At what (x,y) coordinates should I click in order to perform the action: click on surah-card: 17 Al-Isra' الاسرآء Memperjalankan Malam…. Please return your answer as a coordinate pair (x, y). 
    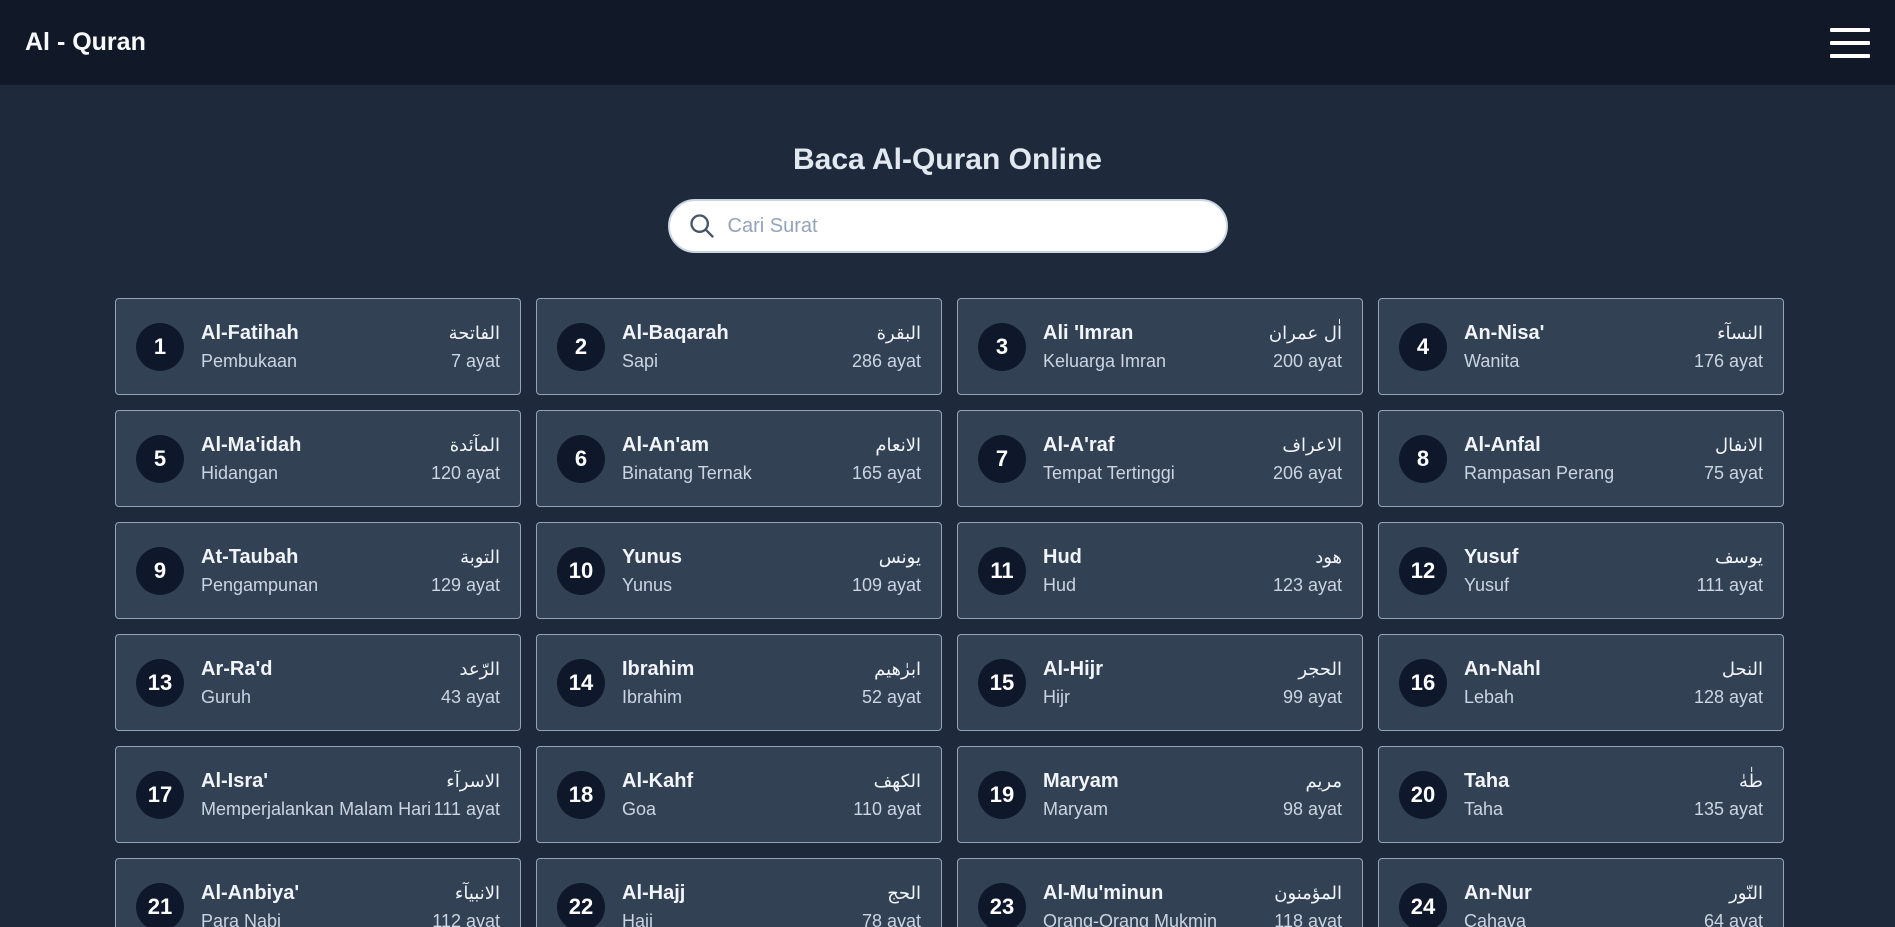
    Looking at the image, I should click on (318, 794).